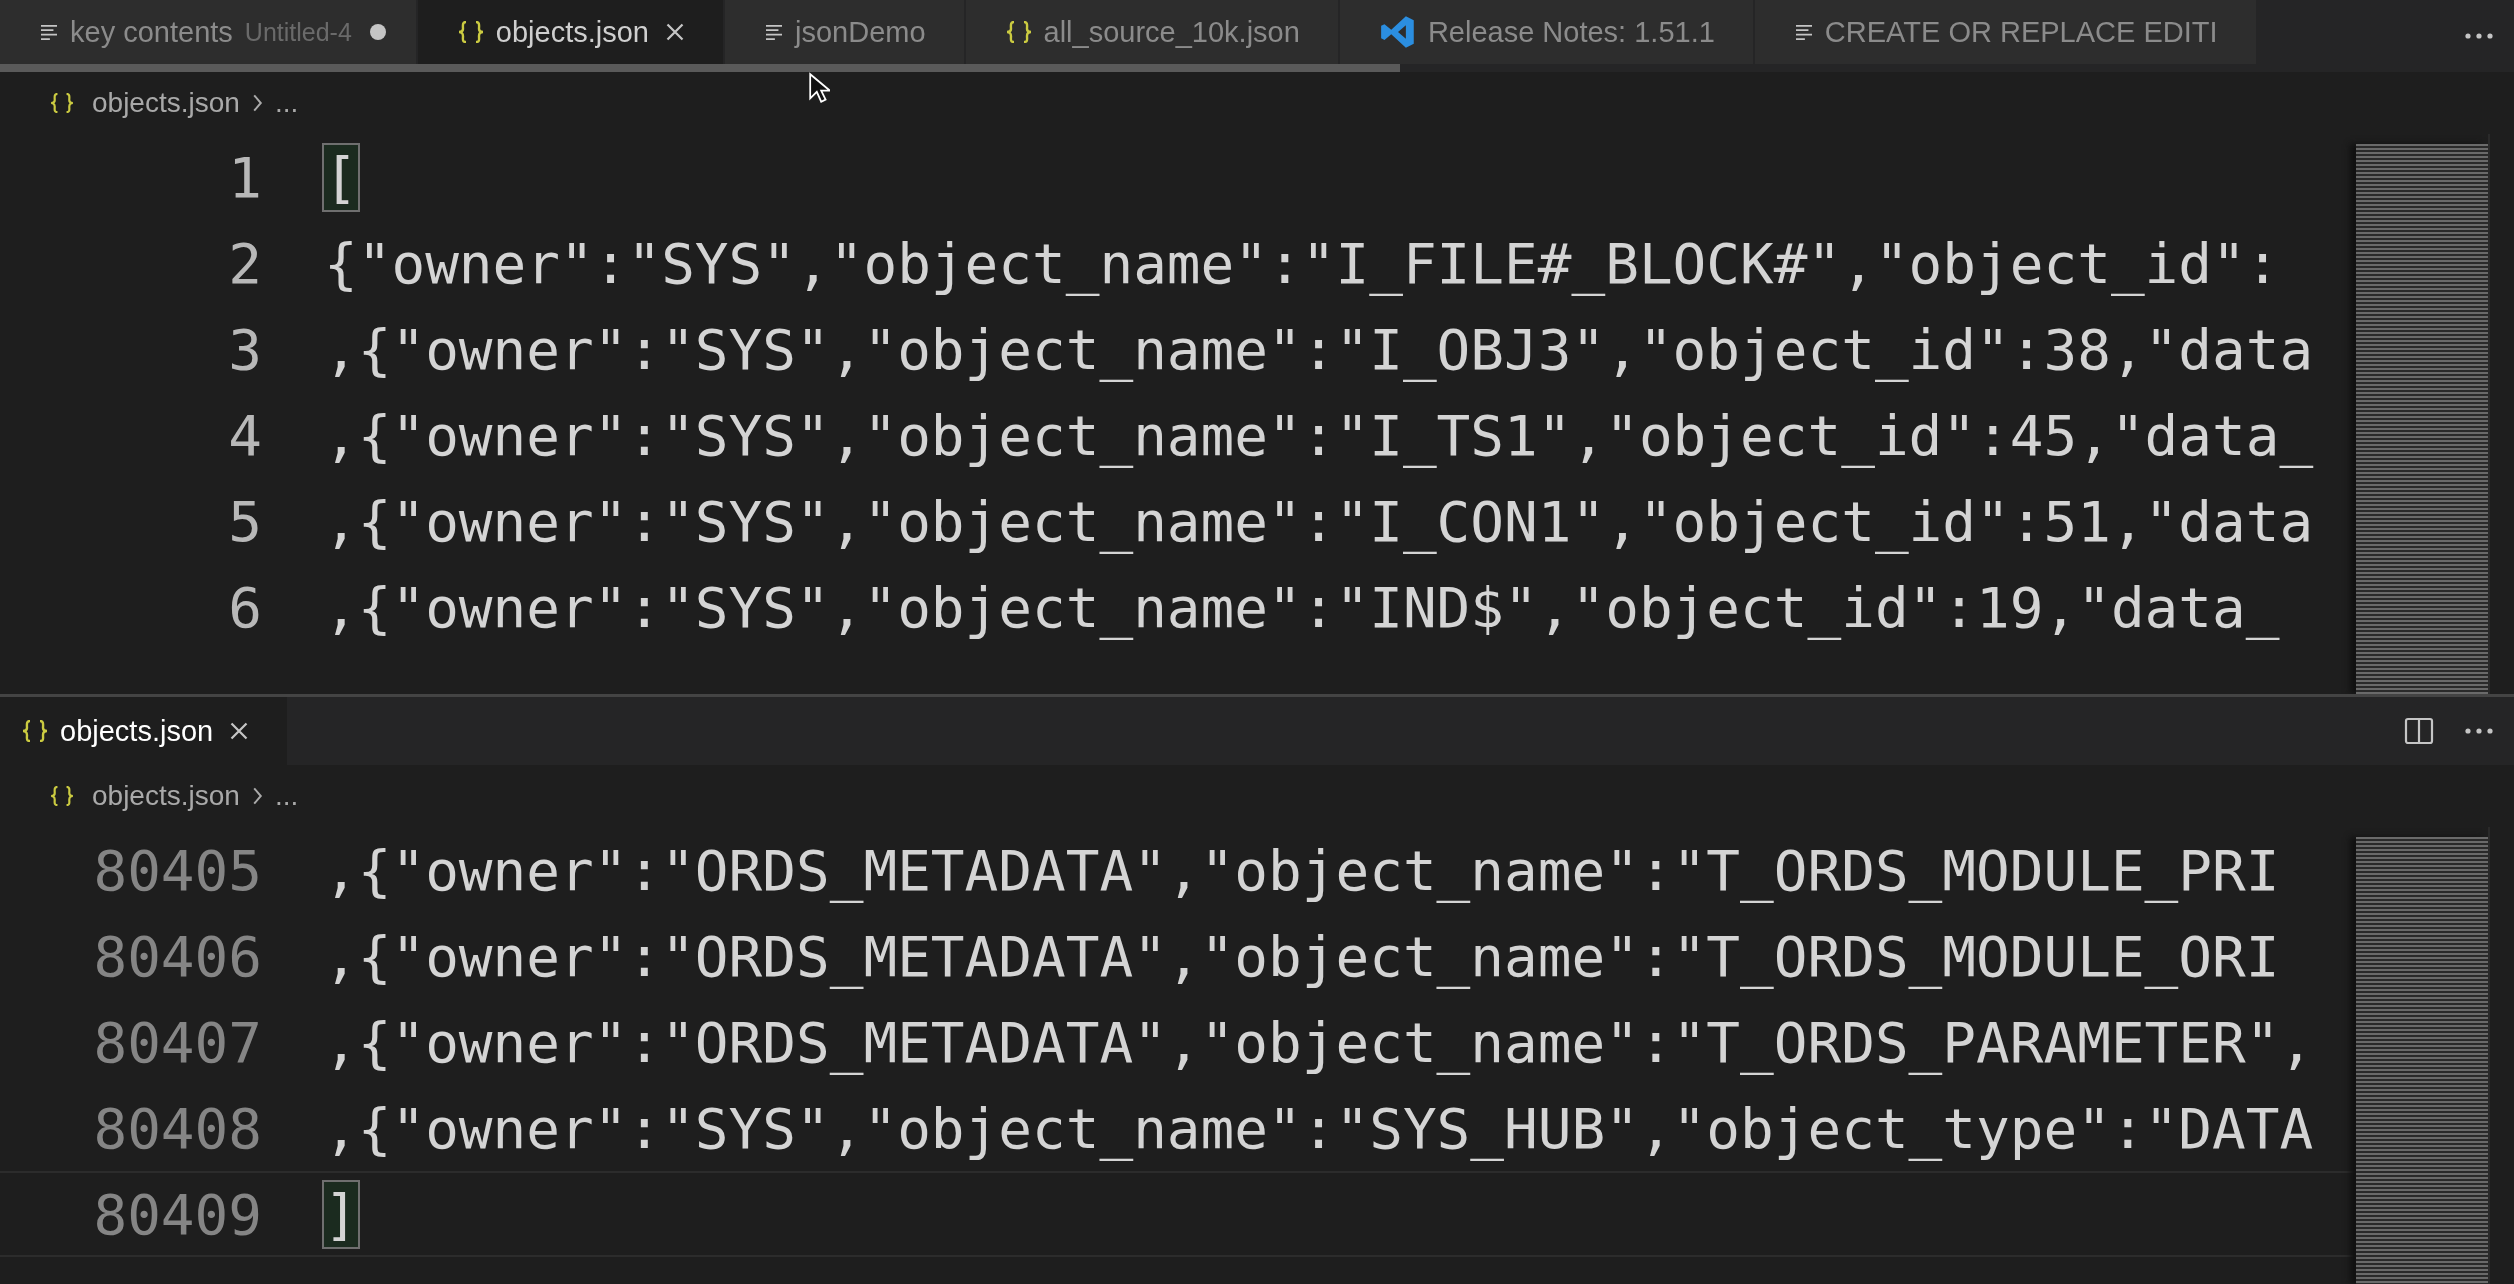 This screenshot has height=1284, width=2514. I want to click on unsaved-dot-icon, so click(377, 32).